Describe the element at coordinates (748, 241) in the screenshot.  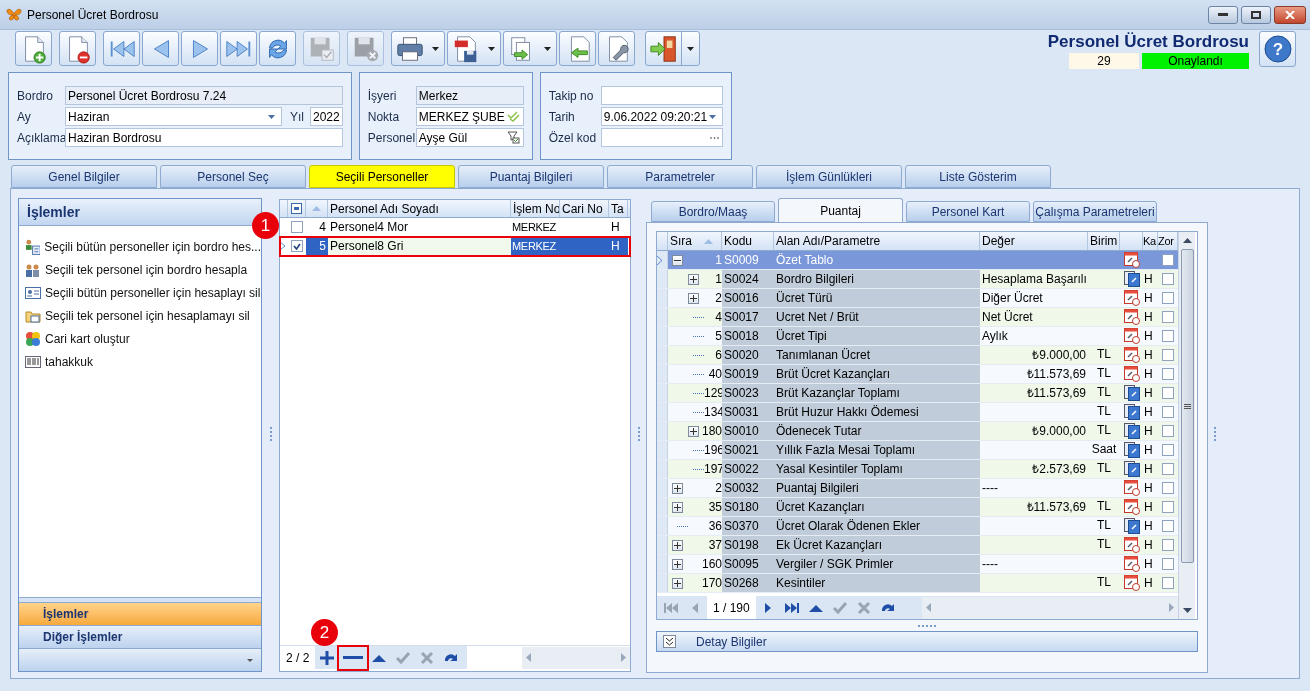
I see `column-header: Kodu` at that location.